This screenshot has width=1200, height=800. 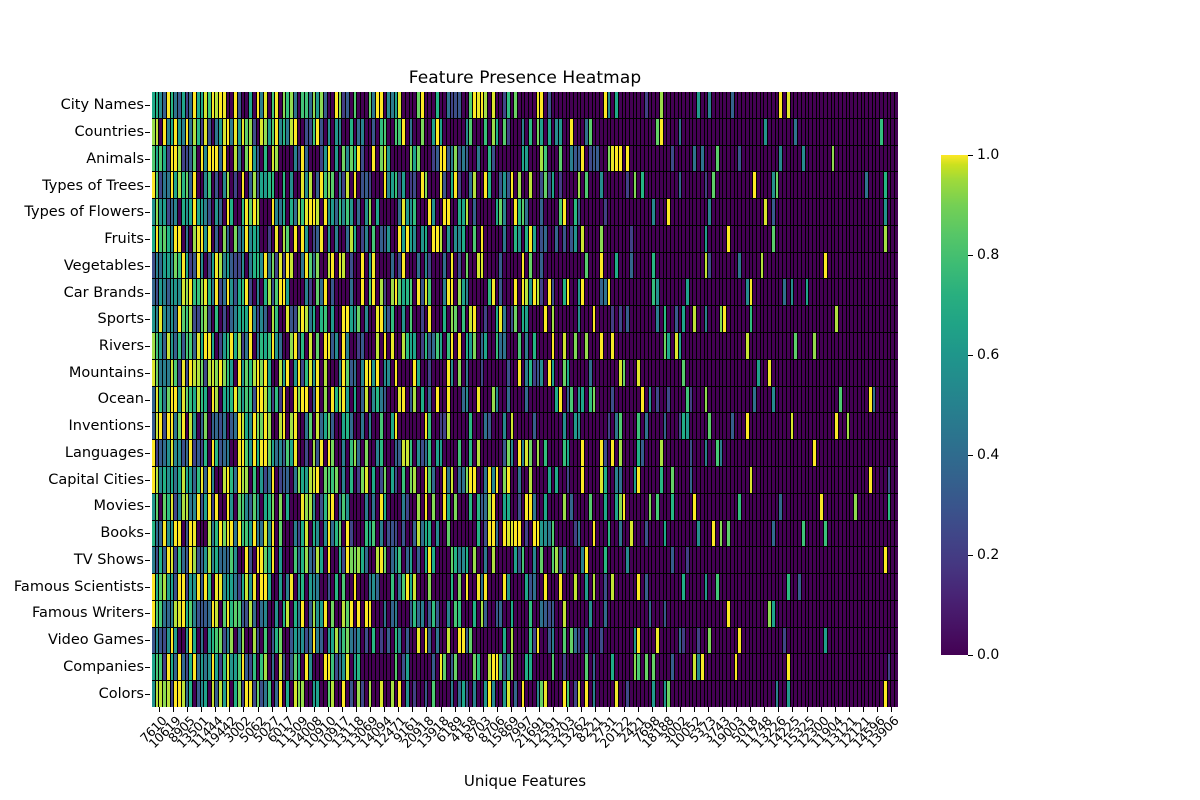 I want to click on y-axis-tick-label: Movies, so click(x=118, y=506).